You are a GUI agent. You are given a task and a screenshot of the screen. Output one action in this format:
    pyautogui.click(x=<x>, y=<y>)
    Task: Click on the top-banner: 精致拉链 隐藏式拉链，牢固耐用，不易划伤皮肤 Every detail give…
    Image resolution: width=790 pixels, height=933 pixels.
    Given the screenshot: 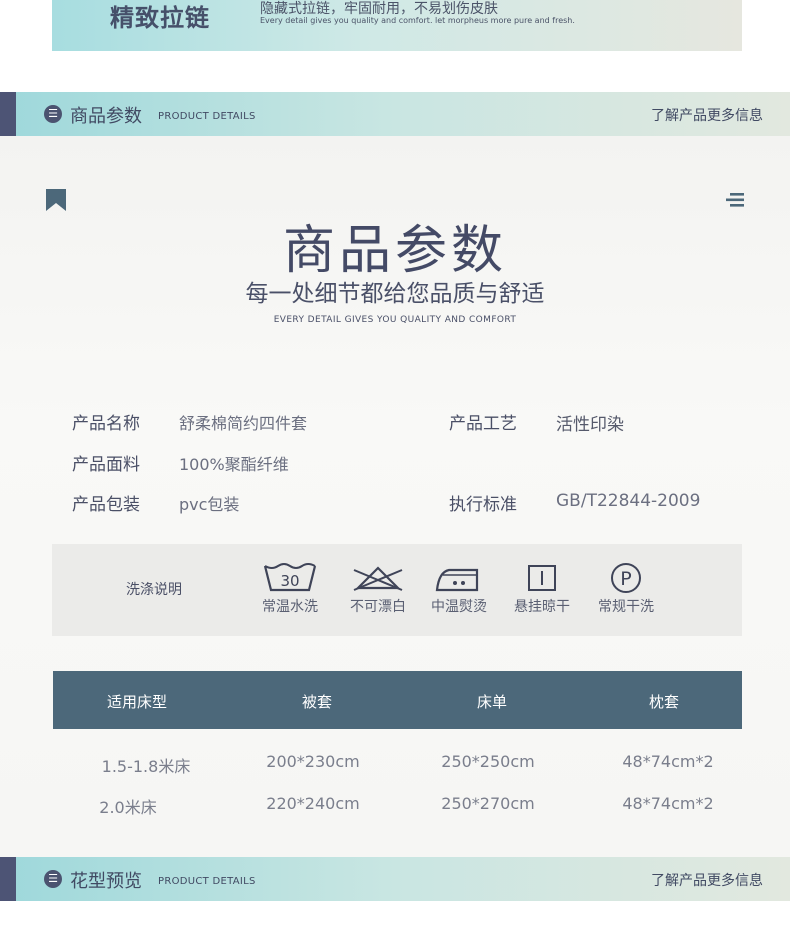 What is the action you would take?
    pyautogui.click(x=397, y=25)
    